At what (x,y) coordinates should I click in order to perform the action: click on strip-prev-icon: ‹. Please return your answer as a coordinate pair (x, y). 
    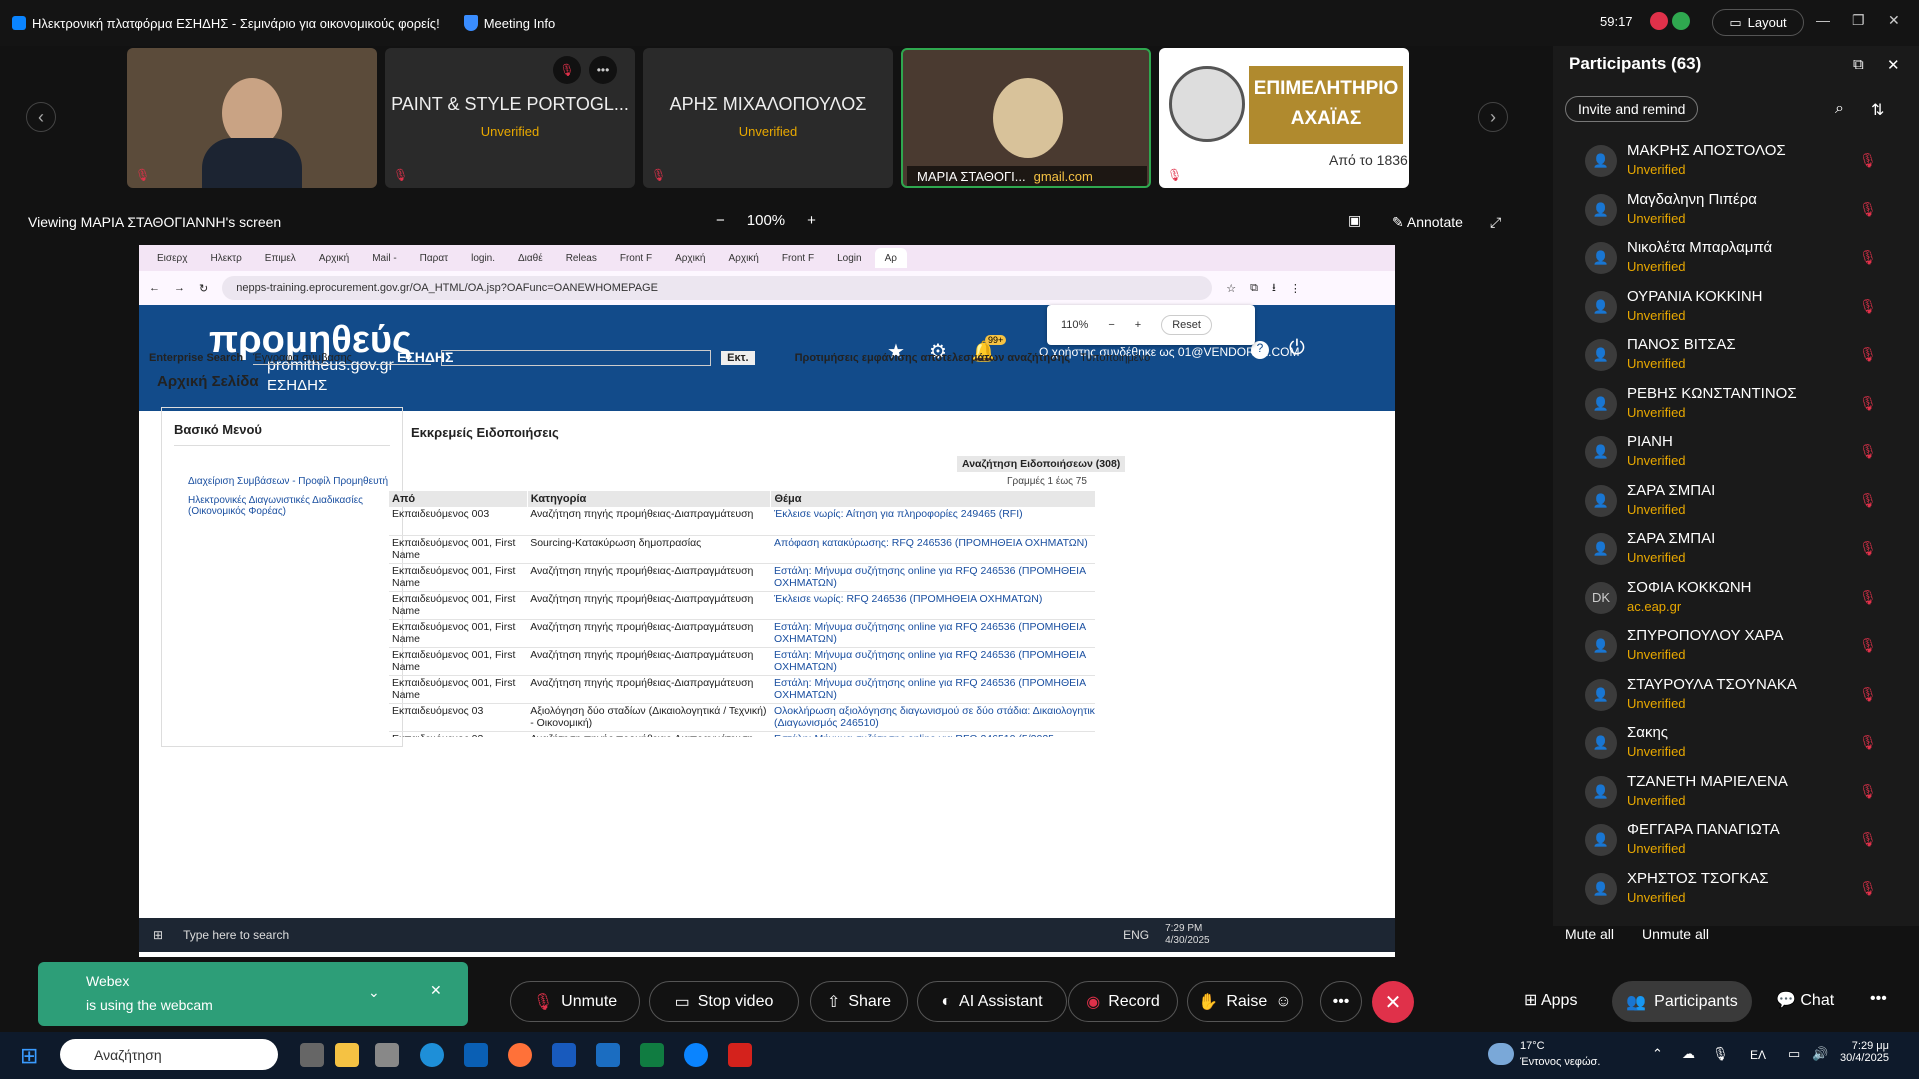
    Looking at the image, I should click on (41, 117).